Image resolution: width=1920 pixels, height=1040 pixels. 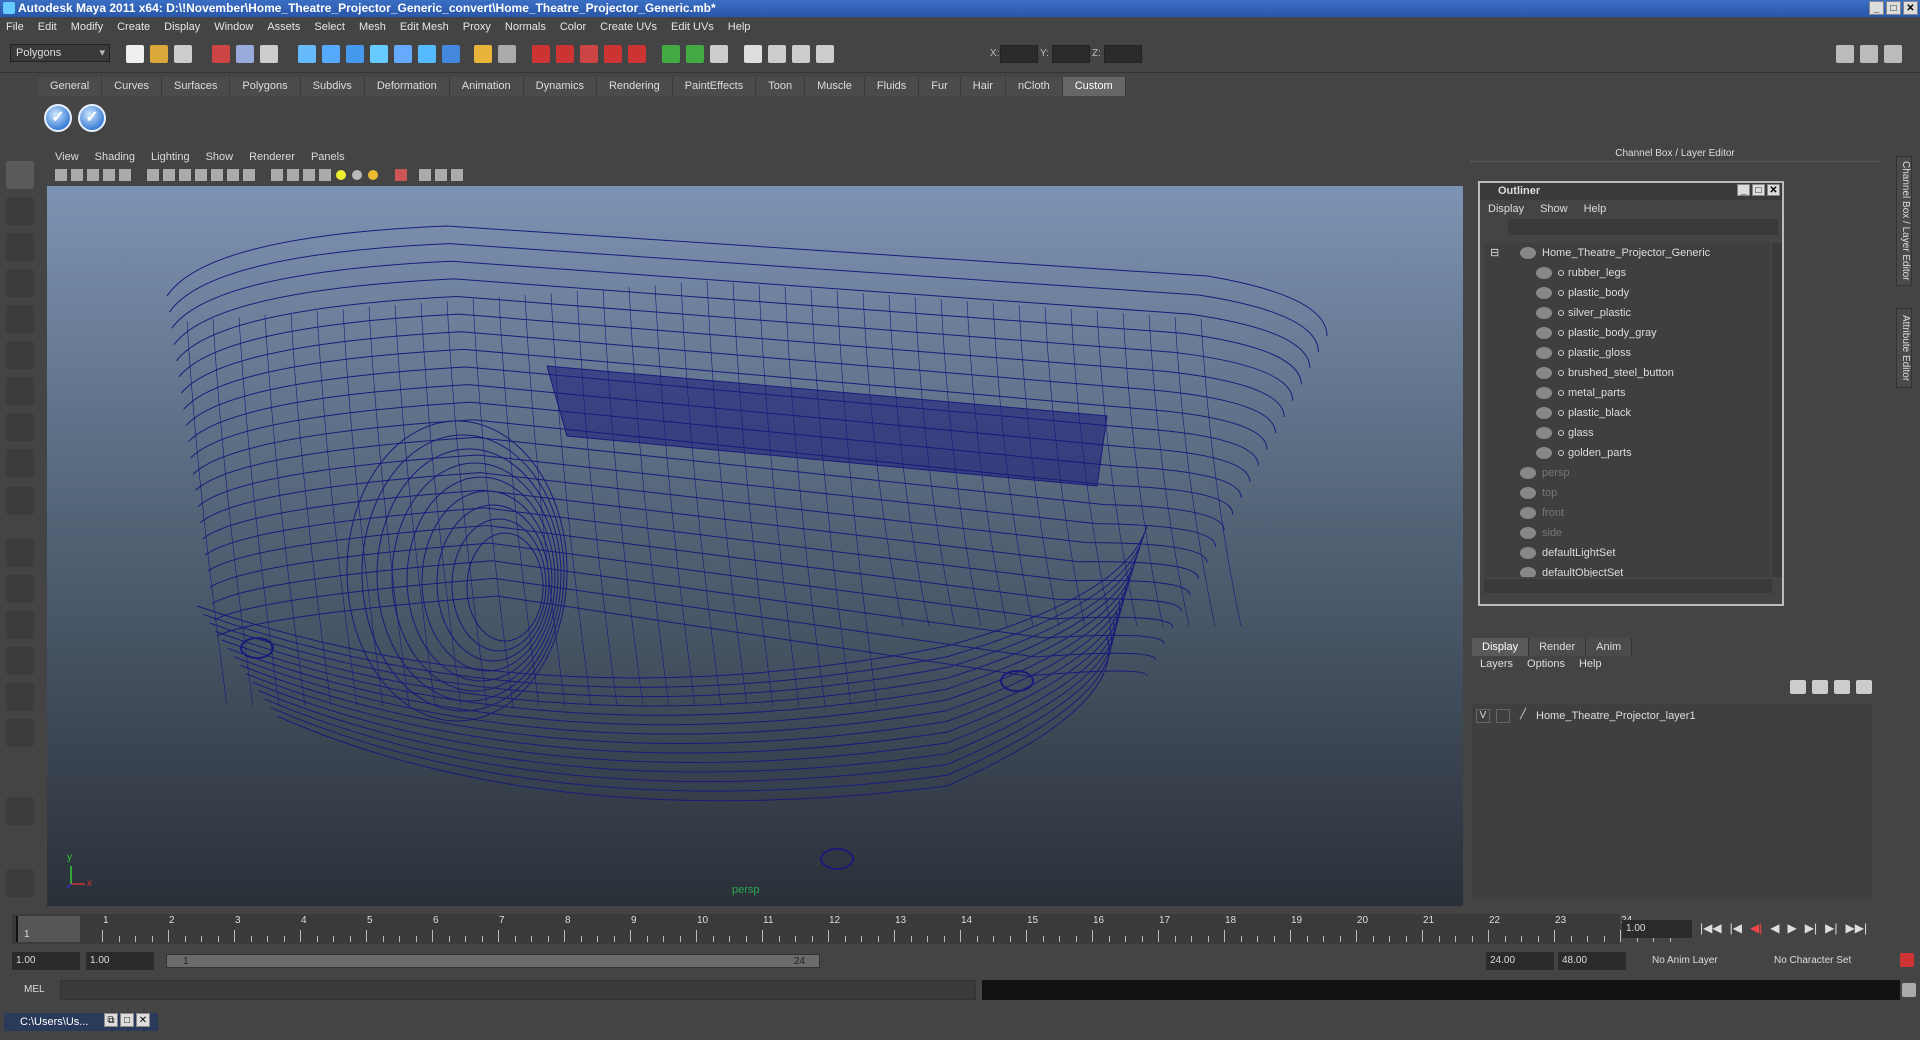 What do you see at coordinates (269, 54) in the screenshot?
I see `select-component-icon` at bounding box center [269, 54].